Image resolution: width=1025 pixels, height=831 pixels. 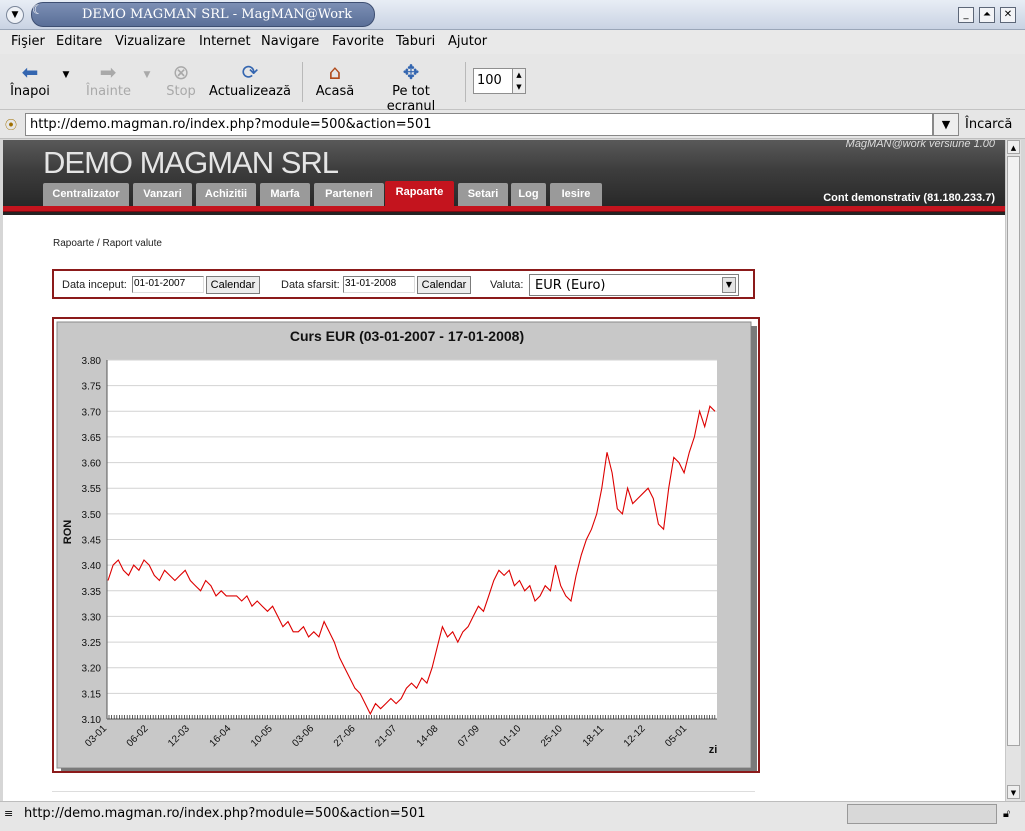 I want to click on vertical-scrollbar: ▲ ▼, so click(x=1013, y=470).